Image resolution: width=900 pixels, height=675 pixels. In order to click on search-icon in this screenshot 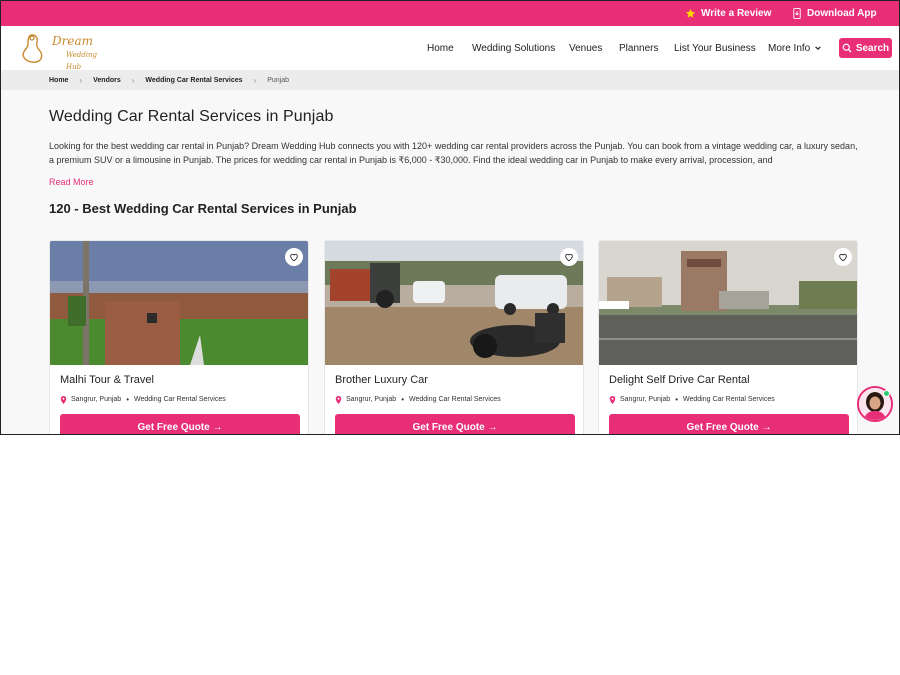, I will do `click(847, 48)`.